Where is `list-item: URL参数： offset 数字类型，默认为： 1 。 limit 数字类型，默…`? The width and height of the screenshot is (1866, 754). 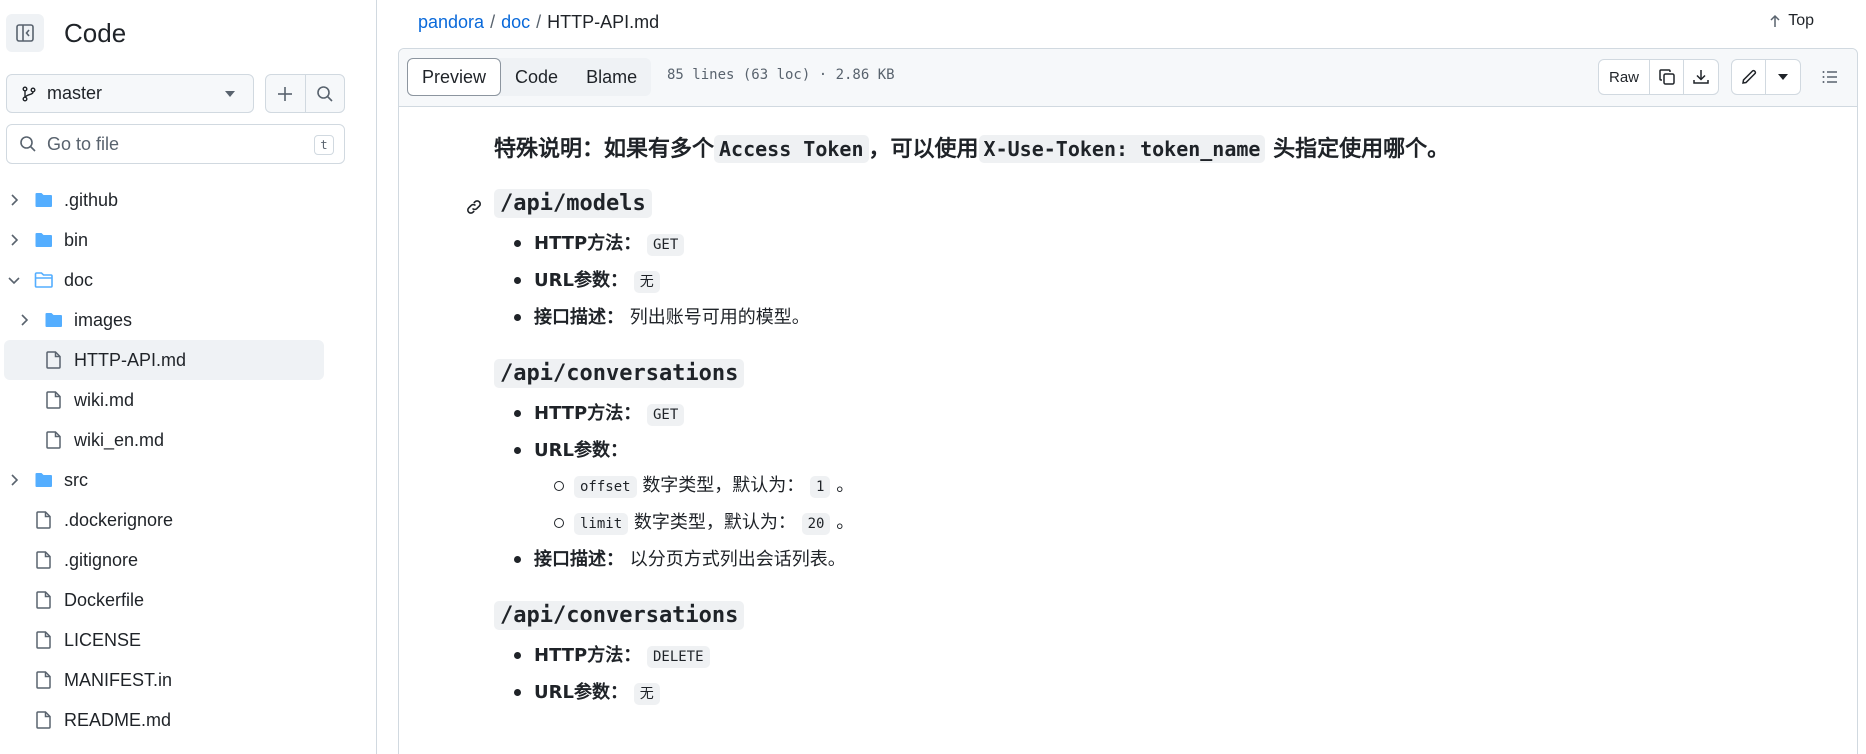 list-item: URL参数： offset 数字类型，默认为： 1 。 limit 数字类型，默… is located at coordinates (1154, 487).